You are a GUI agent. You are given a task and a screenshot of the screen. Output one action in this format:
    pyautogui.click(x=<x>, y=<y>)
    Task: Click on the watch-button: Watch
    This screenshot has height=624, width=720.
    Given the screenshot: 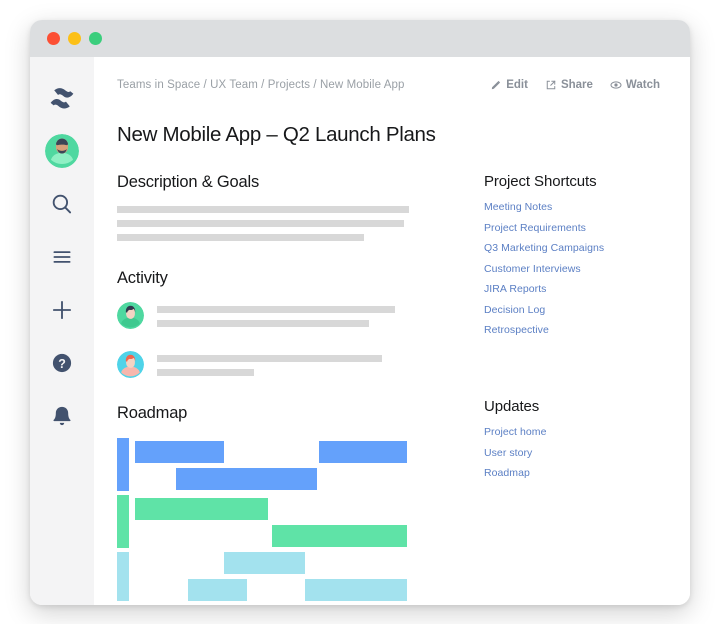 What is the action you would take?
    pyautogui.click(x=635, y=85)
    